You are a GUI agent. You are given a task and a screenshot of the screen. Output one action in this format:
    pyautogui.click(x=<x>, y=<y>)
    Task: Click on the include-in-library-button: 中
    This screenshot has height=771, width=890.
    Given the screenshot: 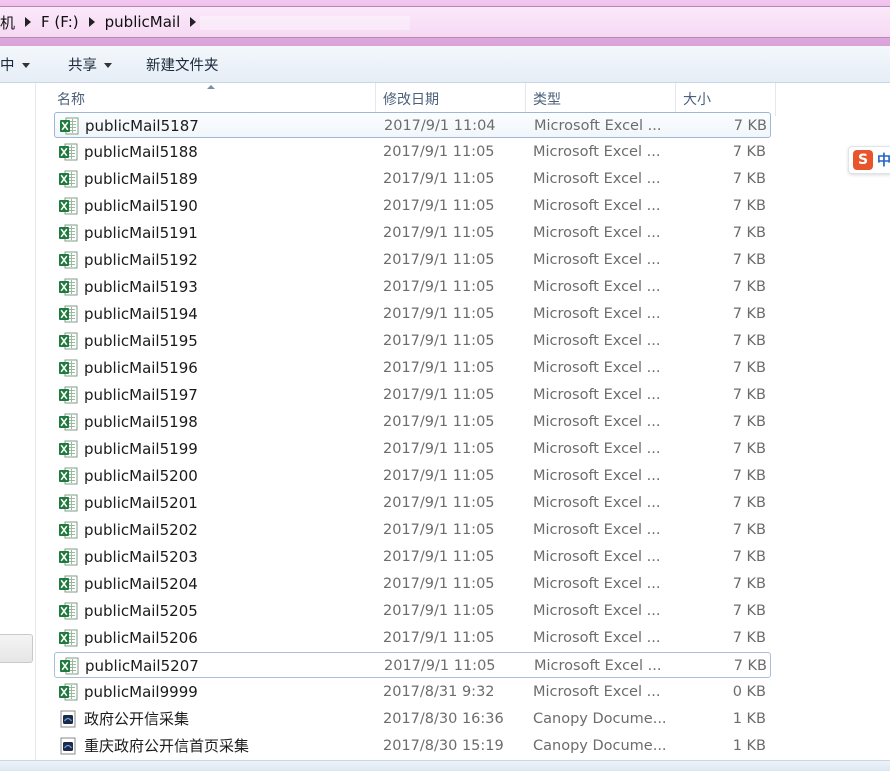 What is the action you would take?
    pyautogui.click(x=25, y=64)
    